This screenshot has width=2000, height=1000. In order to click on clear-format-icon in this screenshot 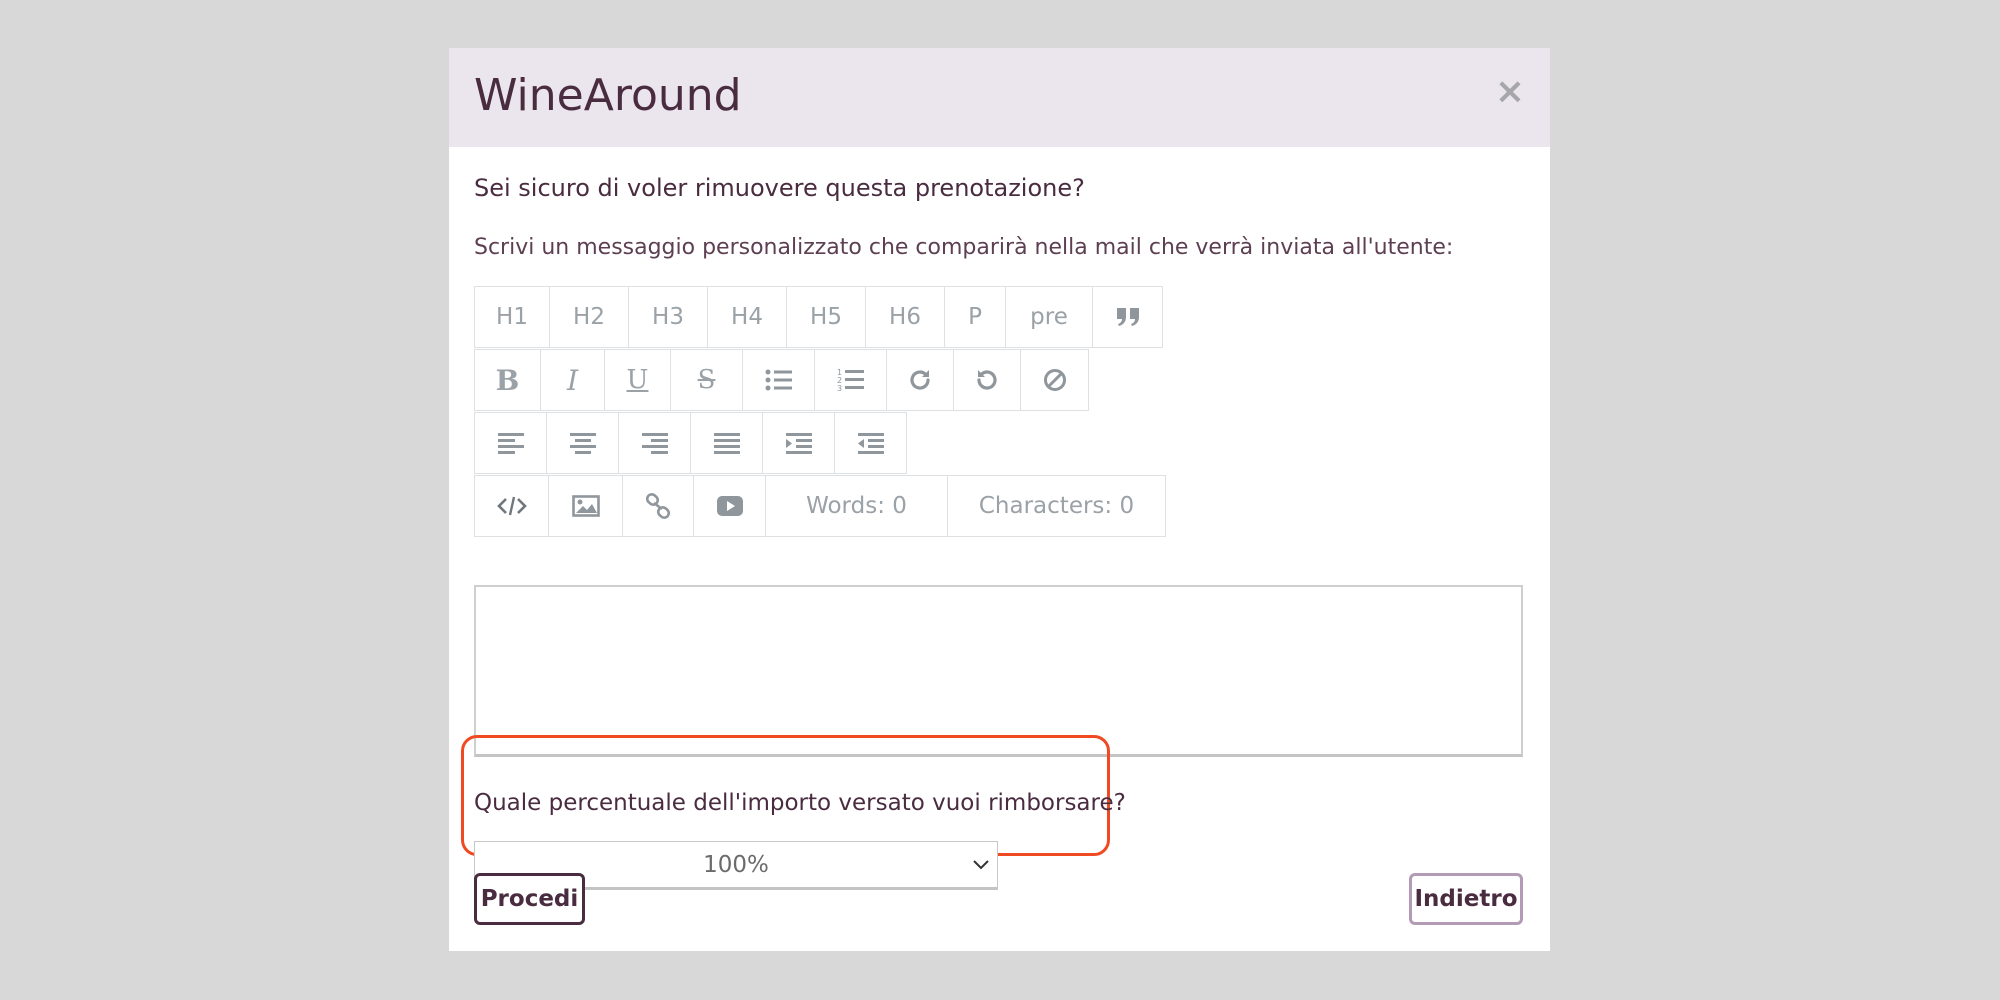, I will do `click(1054, 380)`.